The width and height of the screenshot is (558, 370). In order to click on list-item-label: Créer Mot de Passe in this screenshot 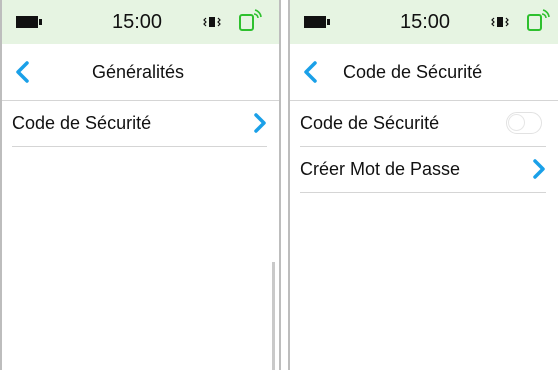, I will do `click(380, 169)`.